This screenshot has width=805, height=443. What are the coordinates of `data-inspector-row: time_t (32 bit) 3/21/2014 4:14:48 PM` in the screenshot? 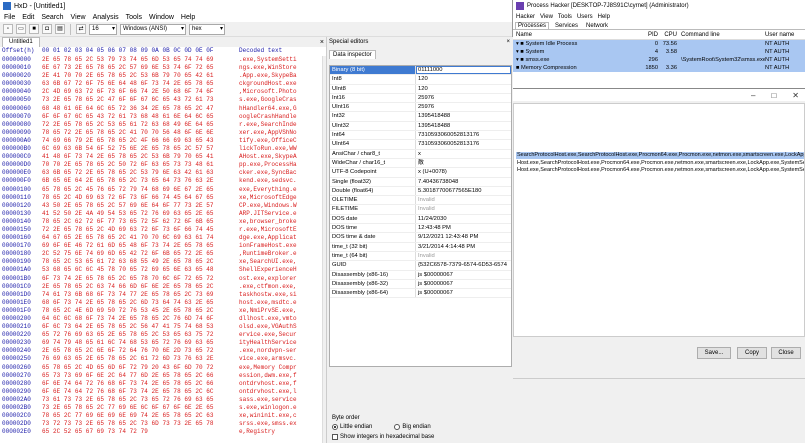 It's located at (420, 247).